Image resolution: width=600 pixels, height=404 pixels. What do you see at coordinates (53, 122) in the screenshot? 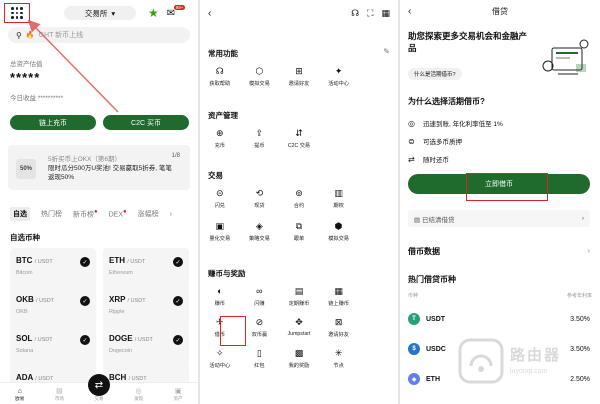
I see `deposit-button: 链上充币` at bounding box center [53, 122].